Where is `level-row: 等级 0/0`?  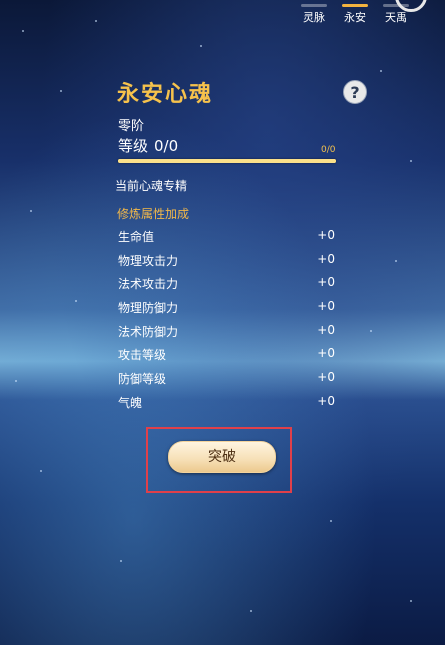 level-row: 等级 0/0 is located at coordinates (148, 145).